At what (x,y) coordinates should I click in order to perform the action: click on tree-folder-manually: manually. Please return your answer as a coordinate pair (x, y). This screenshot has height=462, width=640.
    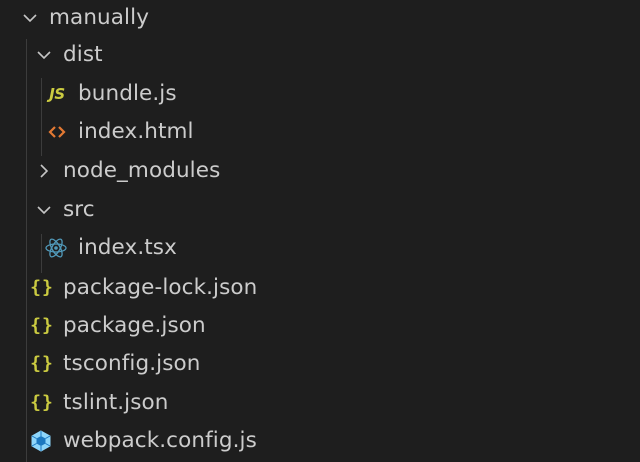
    Looking at the image, I should click on (320, 18).